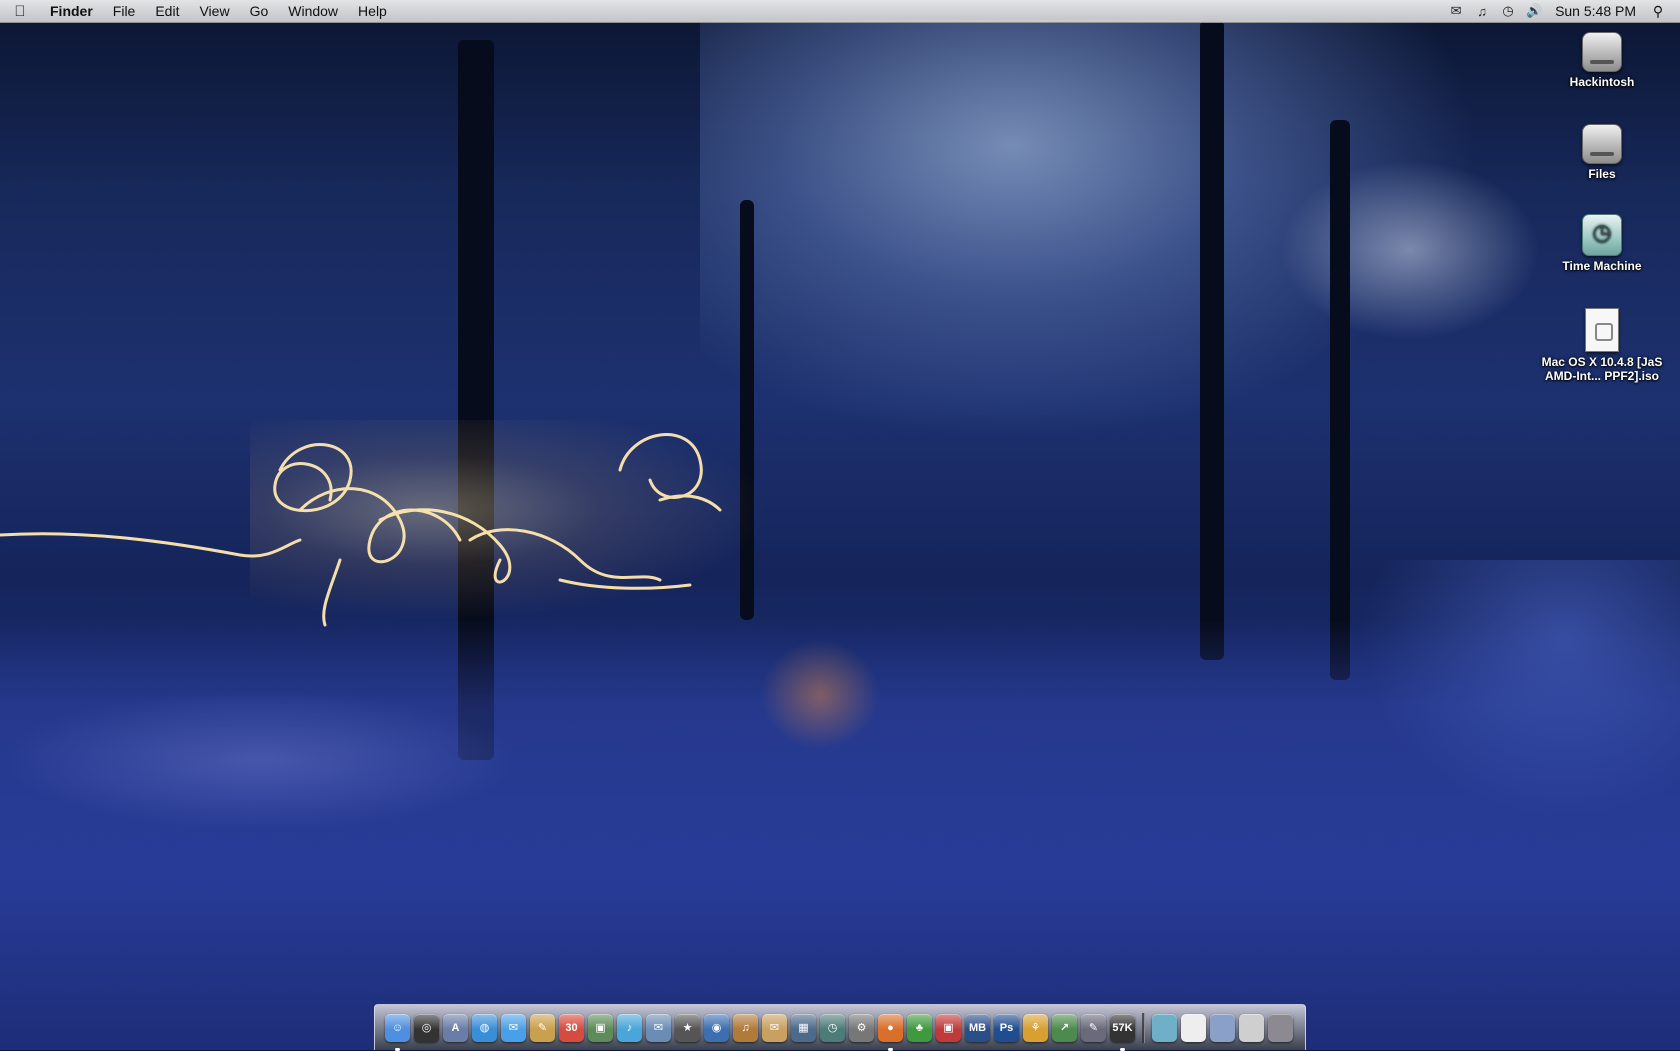 The height and width of the screenshot is (1051, 1680). Describe the element at coordinates (361, 530) in the screenshot. I see `wallpaper-light-trail` at that location.